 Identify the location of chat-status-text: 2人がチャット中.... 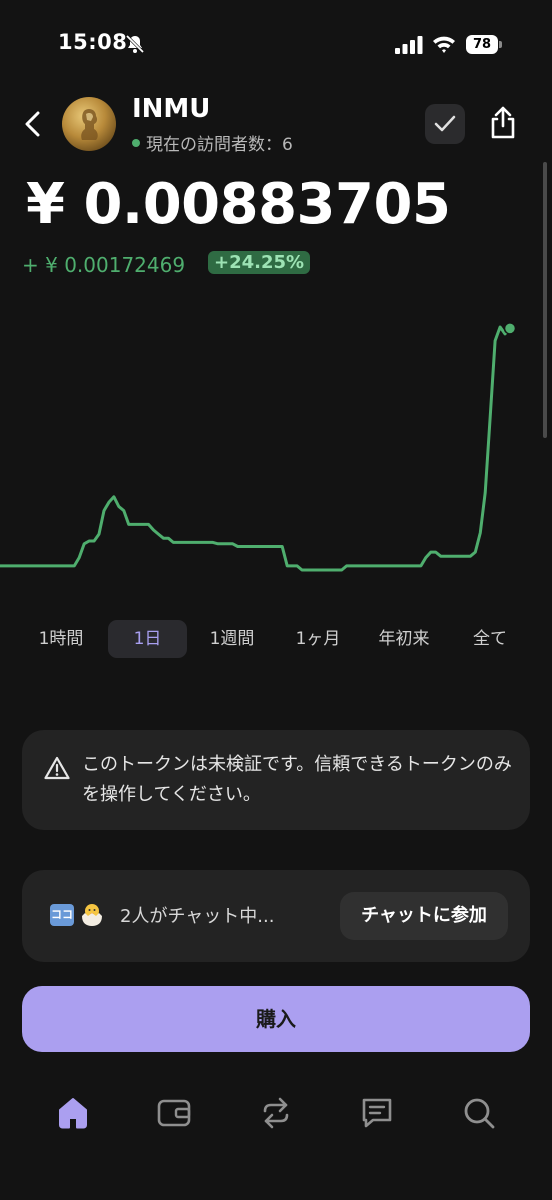
(197, 916).